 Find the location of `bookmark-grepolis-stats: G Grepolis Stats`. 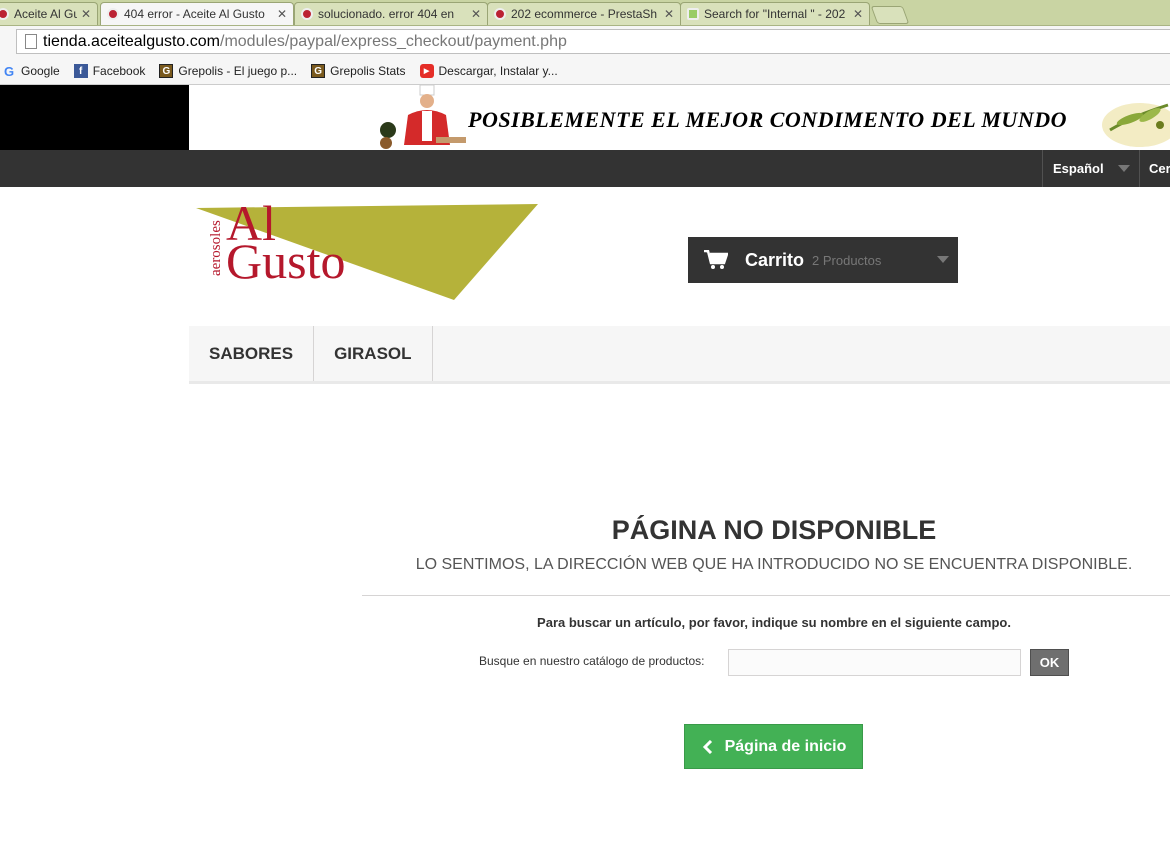

bookmark-grepolis-stats: G Grepolis Stats is located at coordinates (358, 71).